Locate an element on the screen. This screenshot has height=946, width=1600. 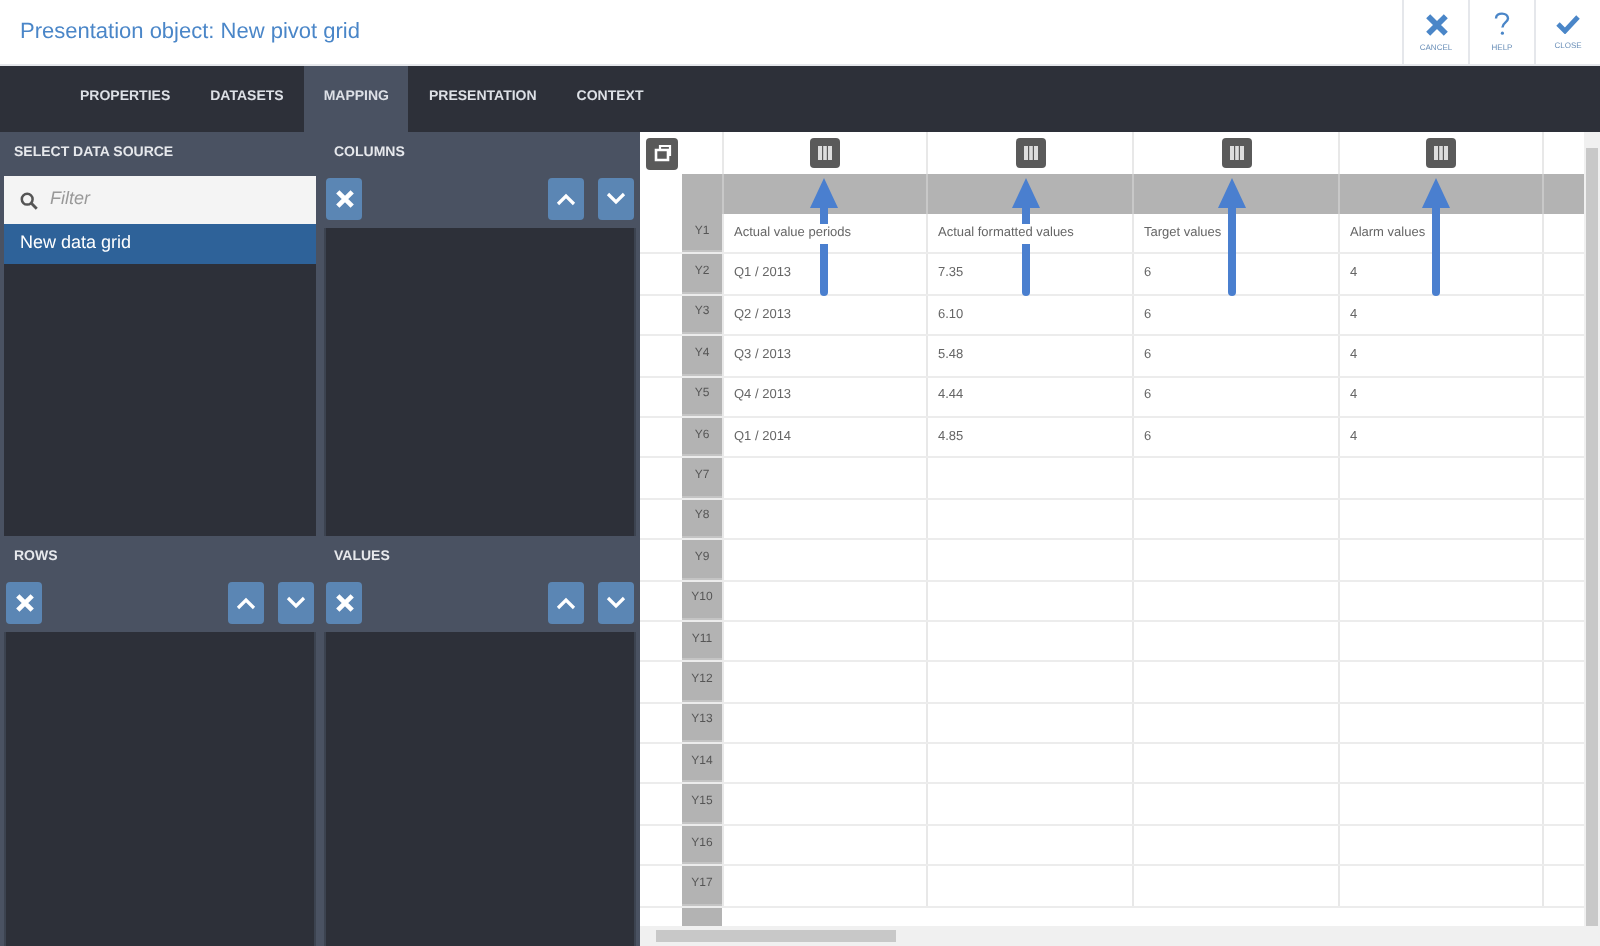
window-title: Presentation object: New pivot grid is located at coordinates (190, 32).